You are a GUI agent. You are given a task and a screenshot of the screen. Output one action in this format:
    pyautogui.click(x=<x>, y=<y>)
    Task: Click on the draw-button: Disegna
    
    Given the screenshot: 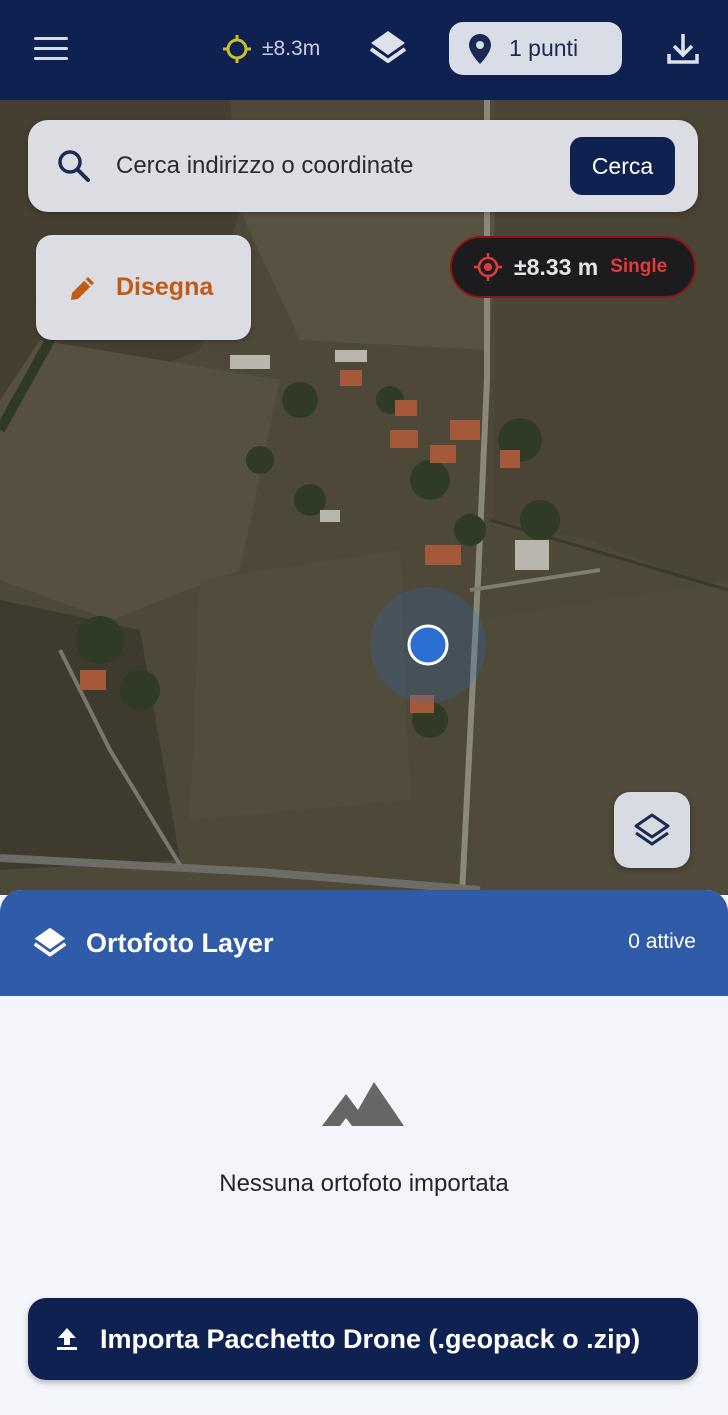 What is the action you would take?
    pyautogui.click(x=143, y=287)
    